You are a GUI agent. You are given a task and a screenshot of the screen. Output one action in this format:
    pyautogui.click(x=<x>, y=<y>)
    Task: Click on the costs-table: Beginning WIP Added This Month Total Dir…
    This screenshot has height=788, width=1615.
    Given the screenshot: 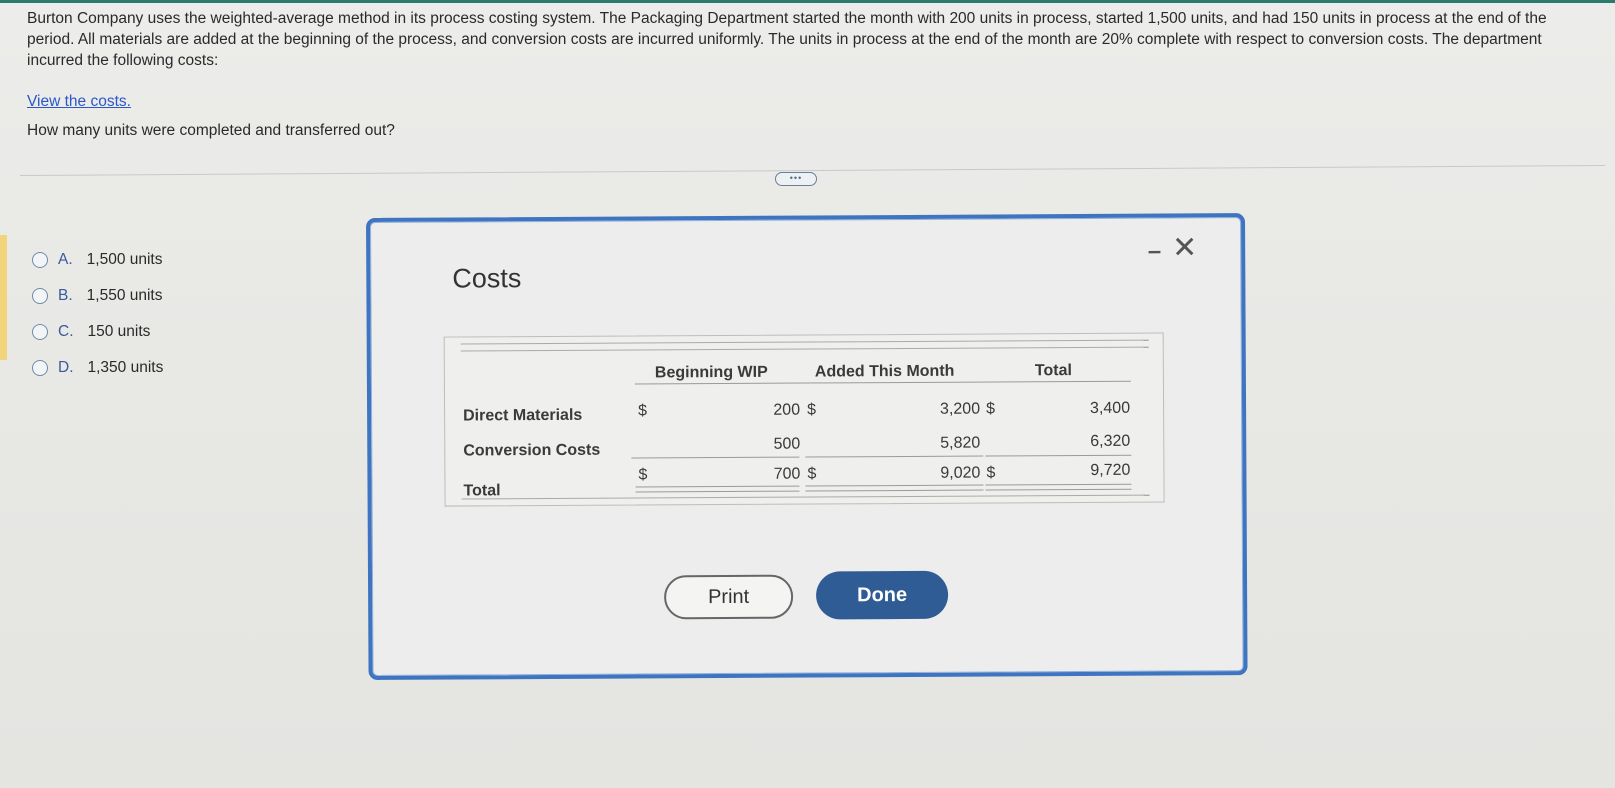 What is the action you would take?
    pyautogui.click(x=804, y=419)
    